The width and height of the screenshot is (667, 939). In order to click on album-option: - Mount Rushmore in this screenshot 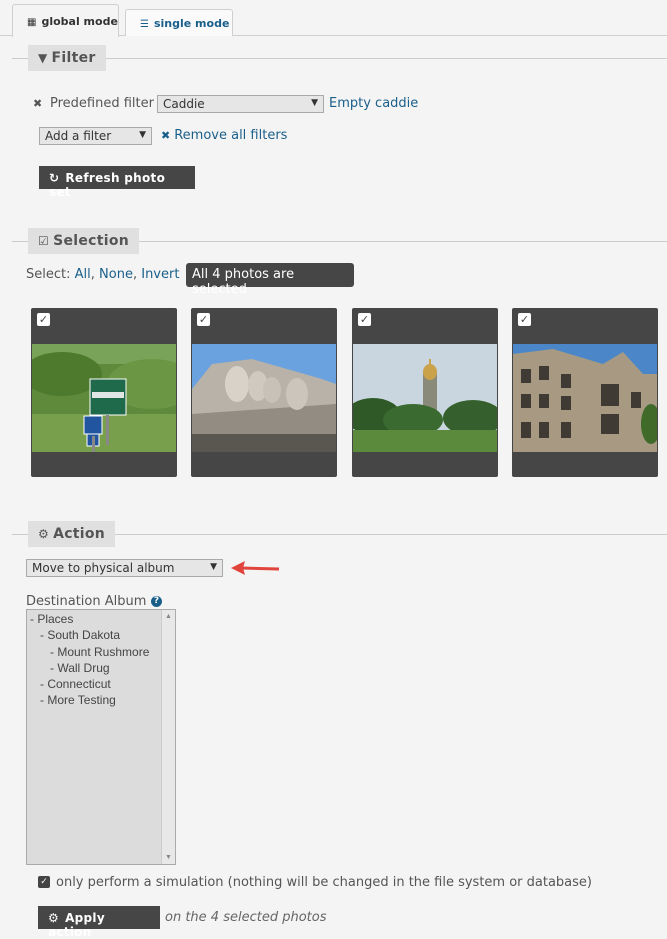, I will do `click(102, 652)`.